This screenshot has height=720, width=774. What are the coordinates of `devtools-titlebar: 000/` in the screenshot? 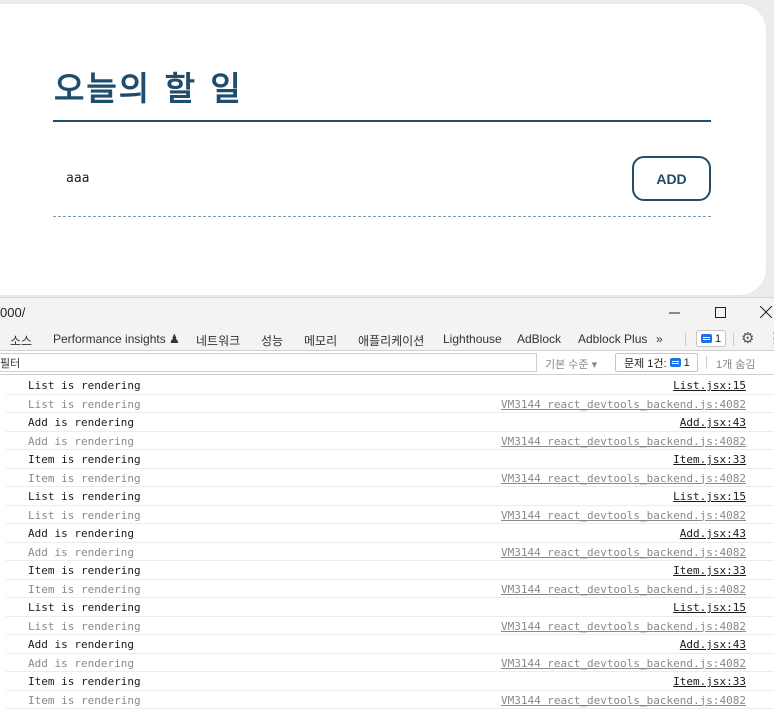 It's located at (387, 312).